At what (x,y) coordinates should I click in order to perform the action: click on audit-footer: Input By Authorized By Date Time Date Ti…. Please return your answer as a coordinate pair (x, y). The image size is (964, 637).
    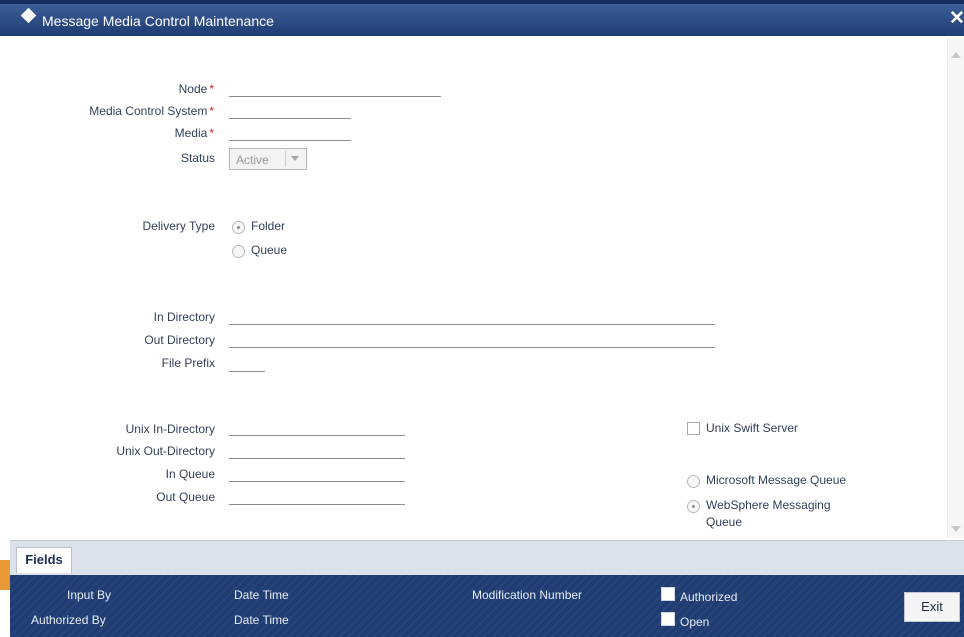
    Looking at the image, I should click on (487, 606).